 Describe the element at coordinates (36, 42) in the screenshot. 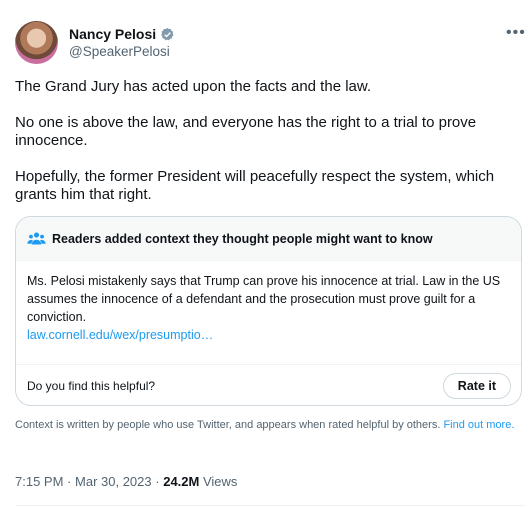

I see `avatar` at that location.